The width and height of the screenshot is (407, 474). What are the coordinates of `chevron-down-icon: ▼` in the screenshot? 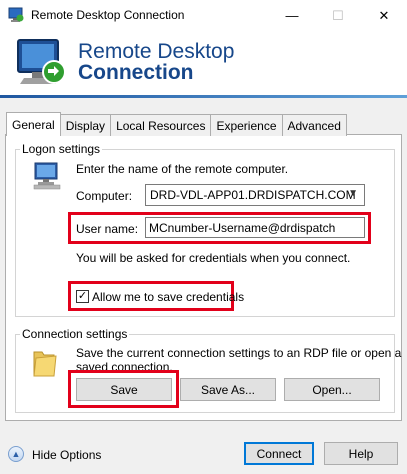 It's located at (353, 193).